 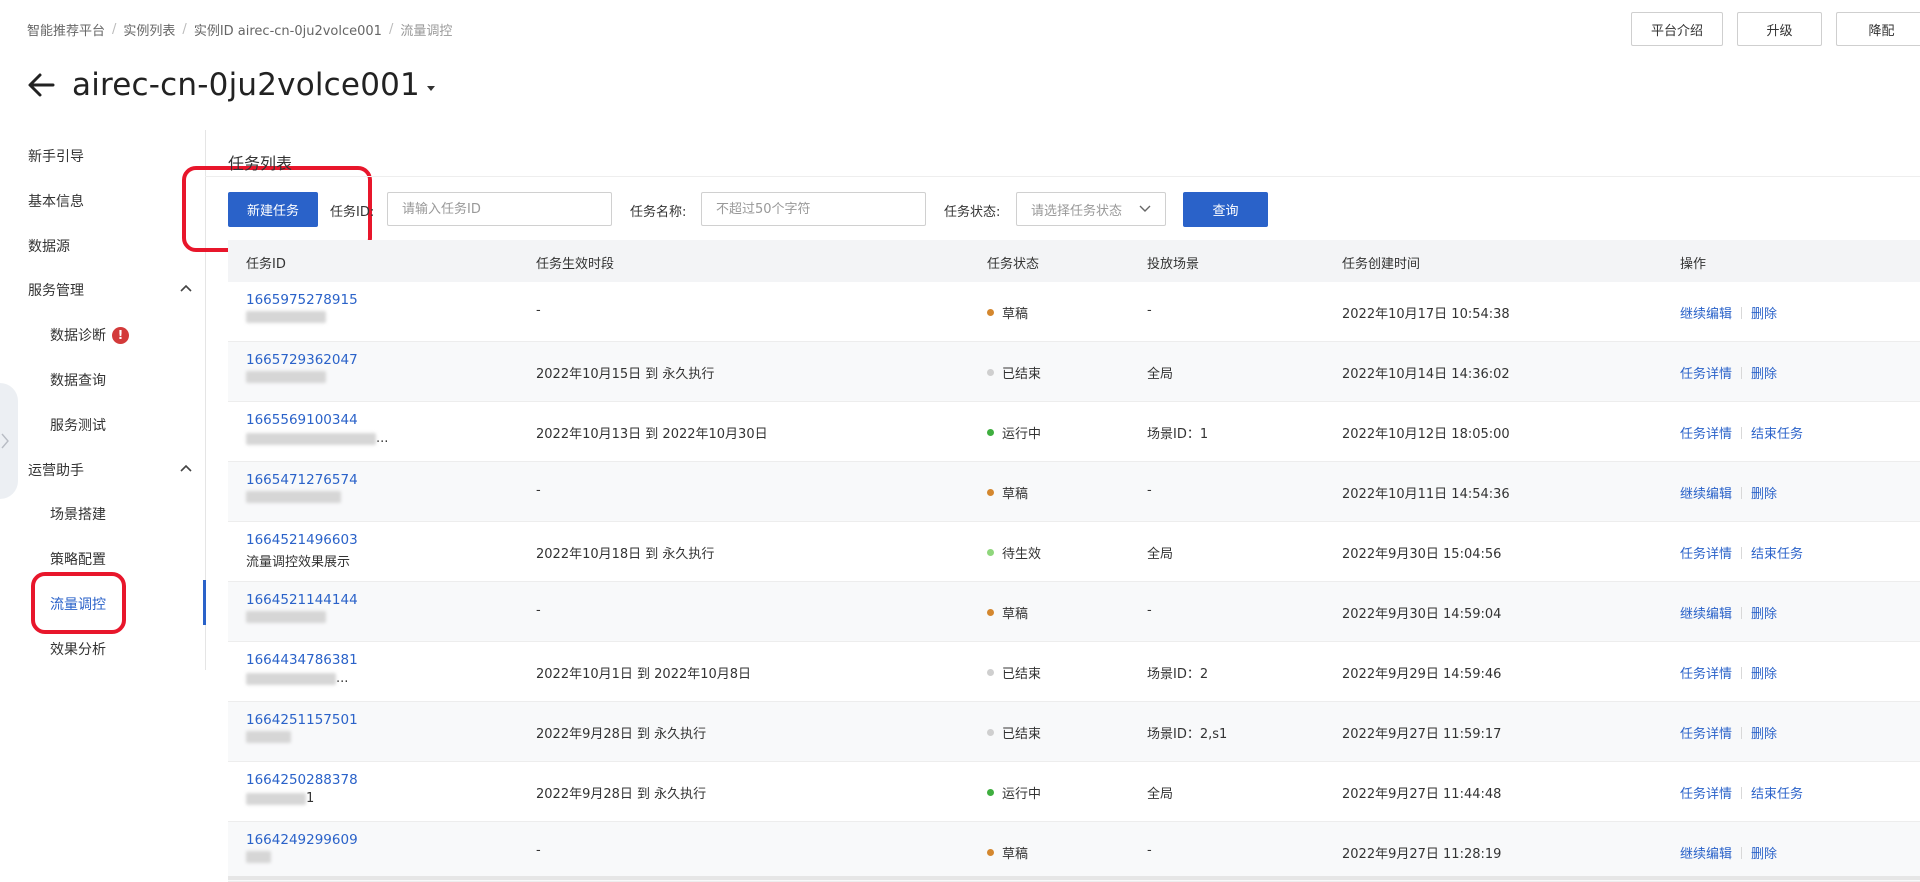 I want to click on query-button: 查询, so click(x=1225, y=209).